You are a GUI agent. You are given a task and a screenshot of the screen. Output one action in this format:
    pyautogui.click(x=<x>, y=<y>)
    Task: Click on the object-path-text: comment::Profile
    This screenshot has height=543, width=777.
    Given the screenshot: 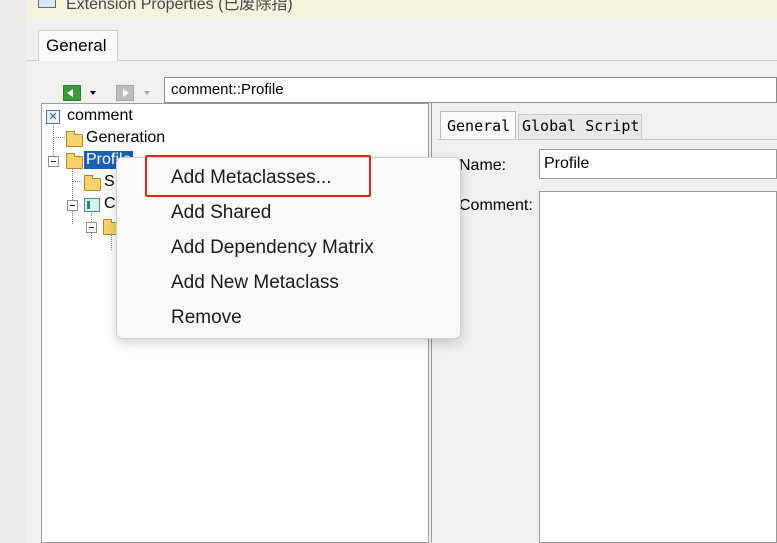 What is the action you would take?
    pyautogui.click(x=227, y=89)
    